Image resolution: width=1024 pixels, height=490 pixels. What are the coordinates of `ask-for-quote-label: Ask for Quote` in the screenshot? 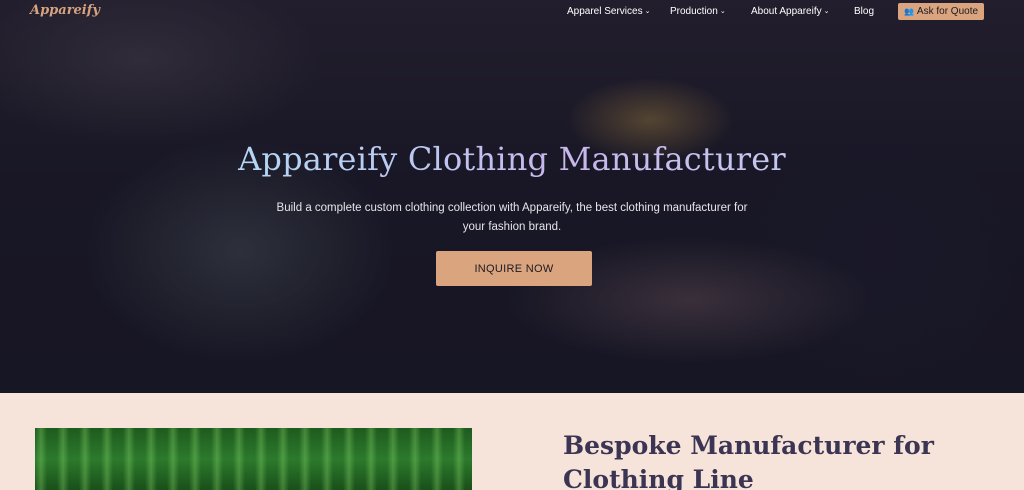 It's located at (947, 11).